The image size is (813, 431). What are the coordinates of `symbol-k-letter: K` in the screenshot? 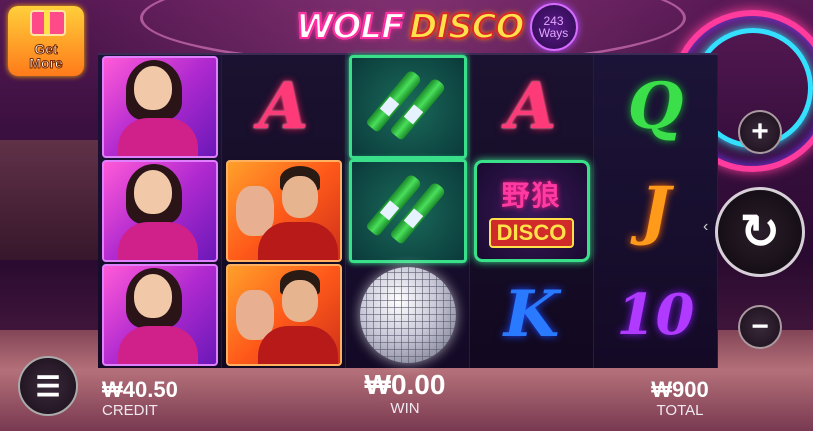 It's located at (531, 314).